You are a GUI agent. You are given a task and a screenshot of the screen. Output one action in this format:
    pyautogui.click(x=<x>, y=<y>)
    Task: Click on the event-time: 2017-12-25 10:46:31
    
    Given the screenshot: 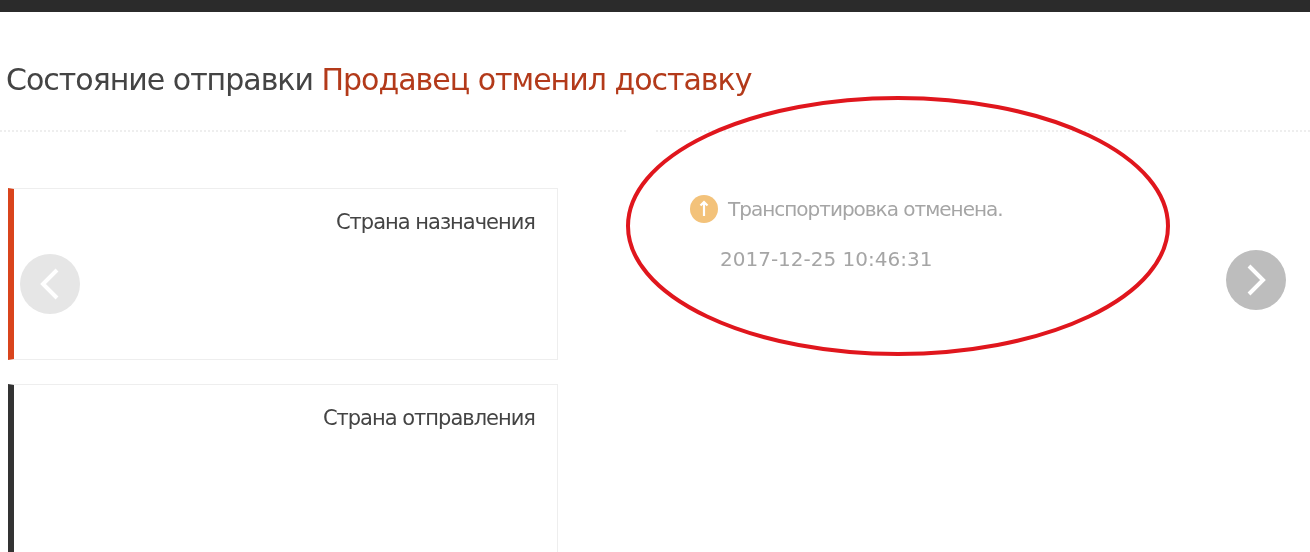 What is the action you would take?
    pyautogui.click(x=826, y=259)
    